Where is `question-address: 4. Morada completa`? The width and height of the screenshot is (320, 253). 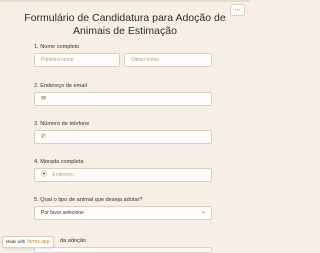 question-address: 4. Morada completa is located at coordinates (58, 162).